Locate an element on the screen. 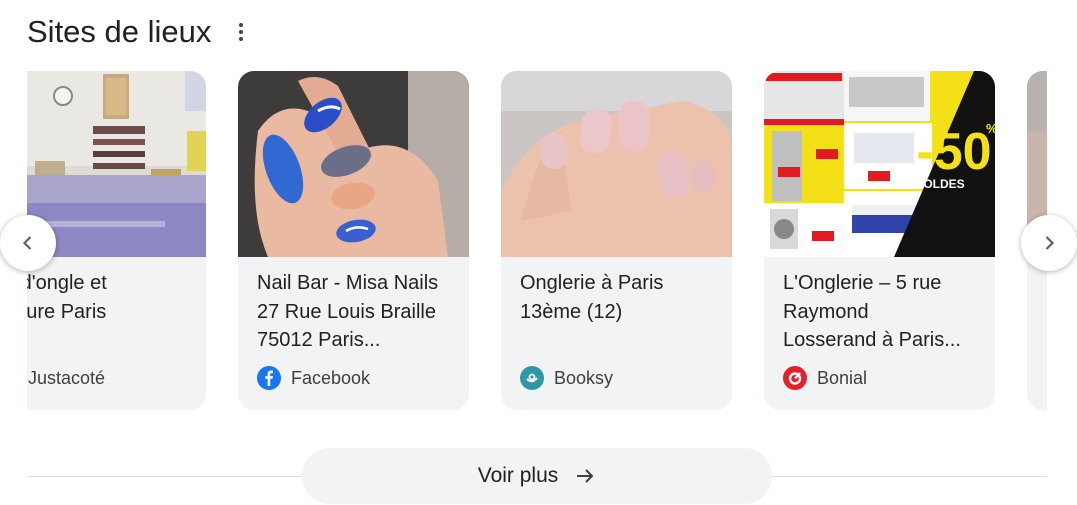 The image size is (1077, 505). card-title-line: 27 Rue Louis Braille is located at coordinates (346, 311).